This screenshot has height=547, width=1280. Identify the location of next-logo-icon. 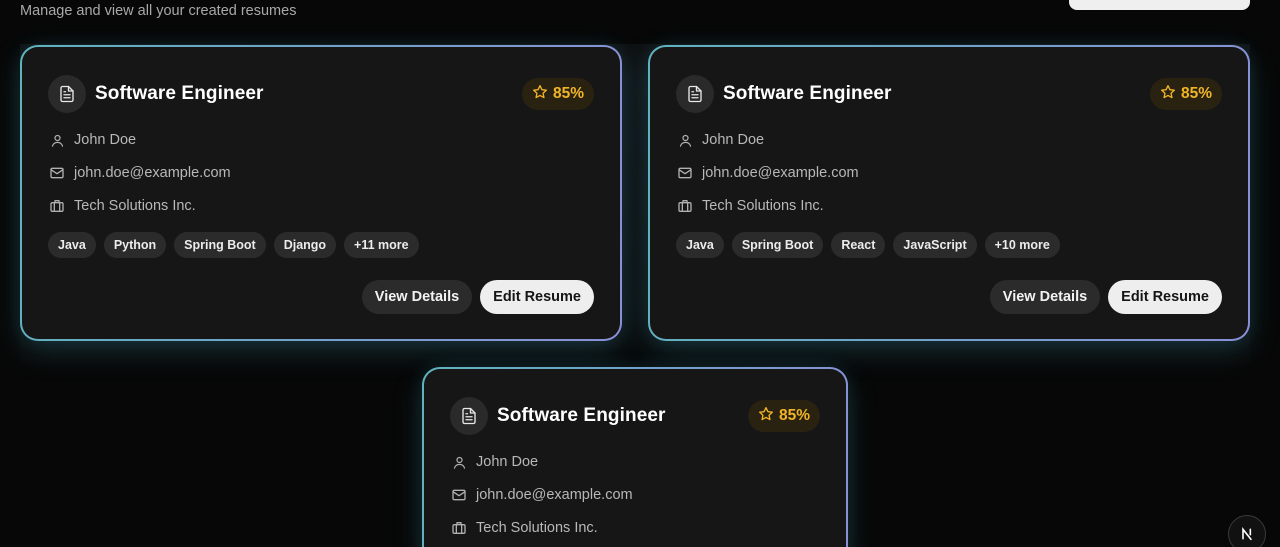
(1247, 531).